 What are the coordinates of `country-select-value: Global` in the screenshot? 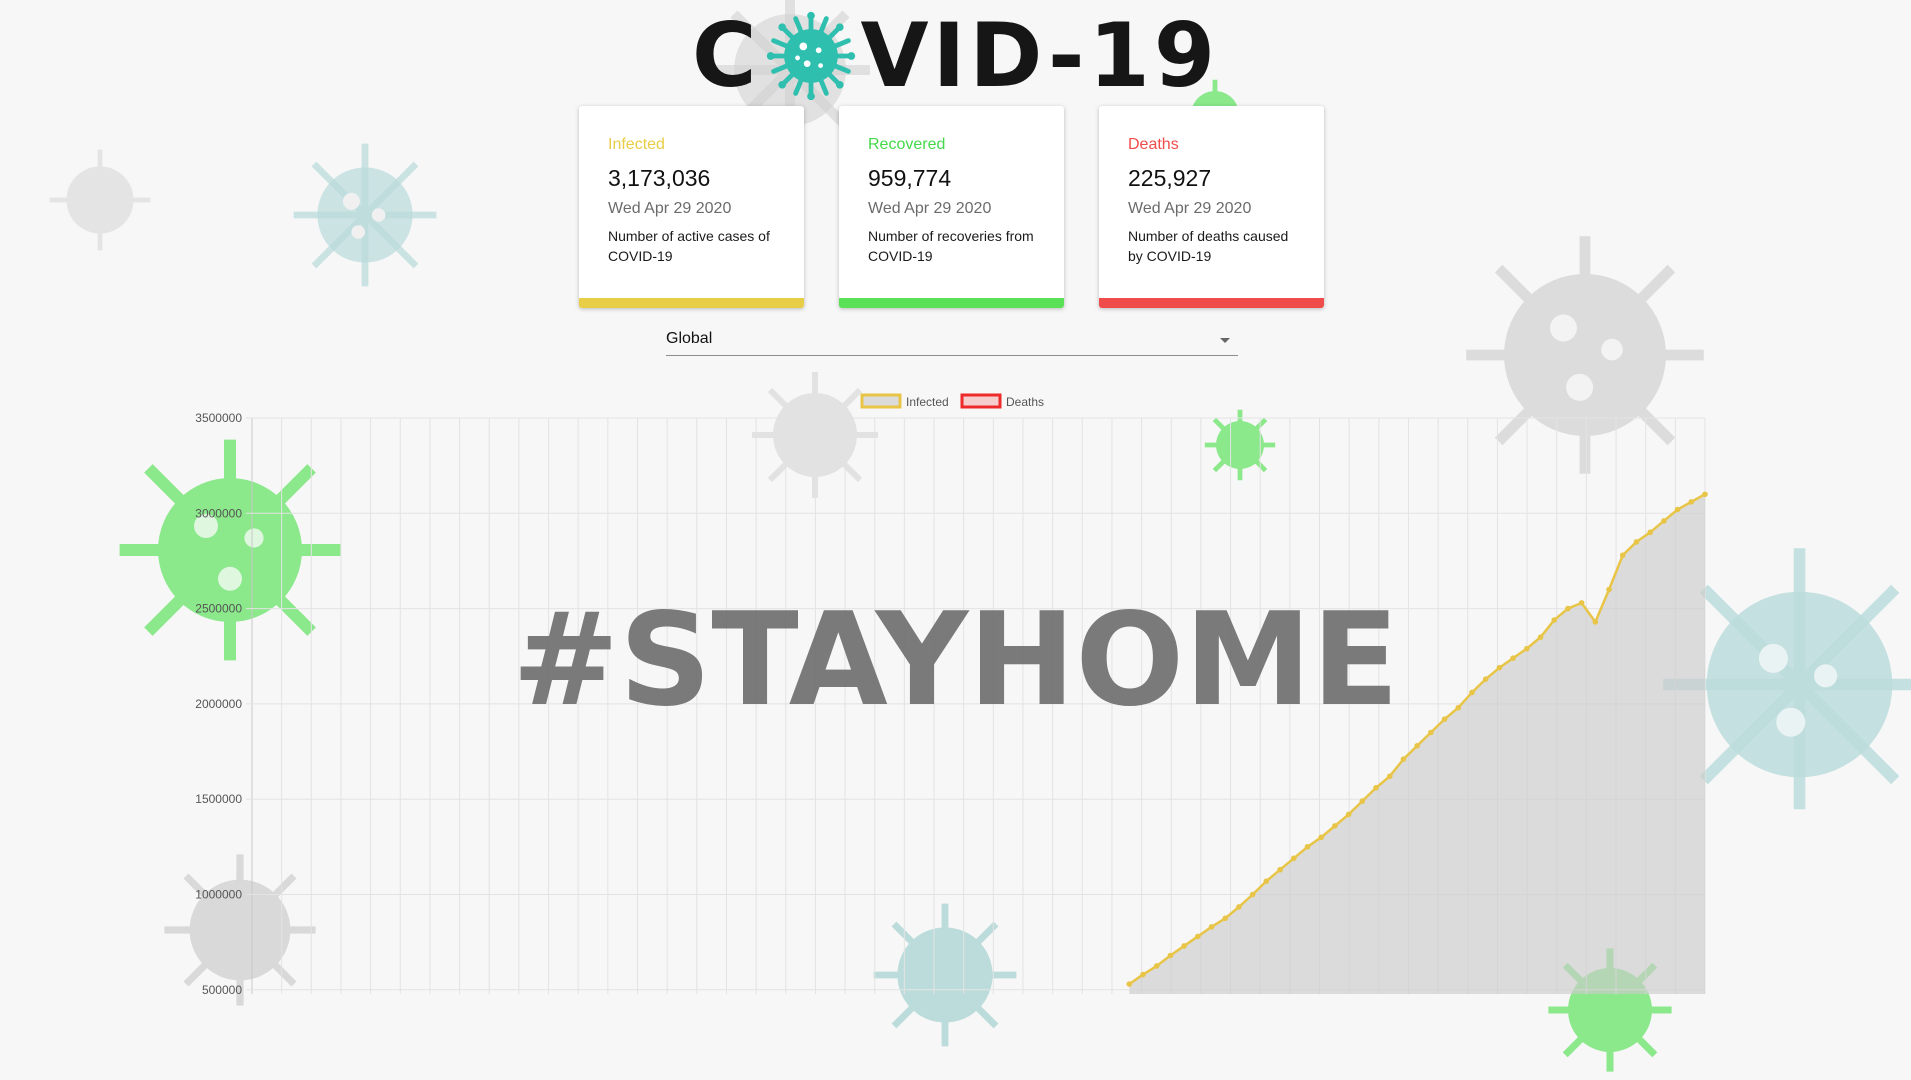 It's located at (689, 338).